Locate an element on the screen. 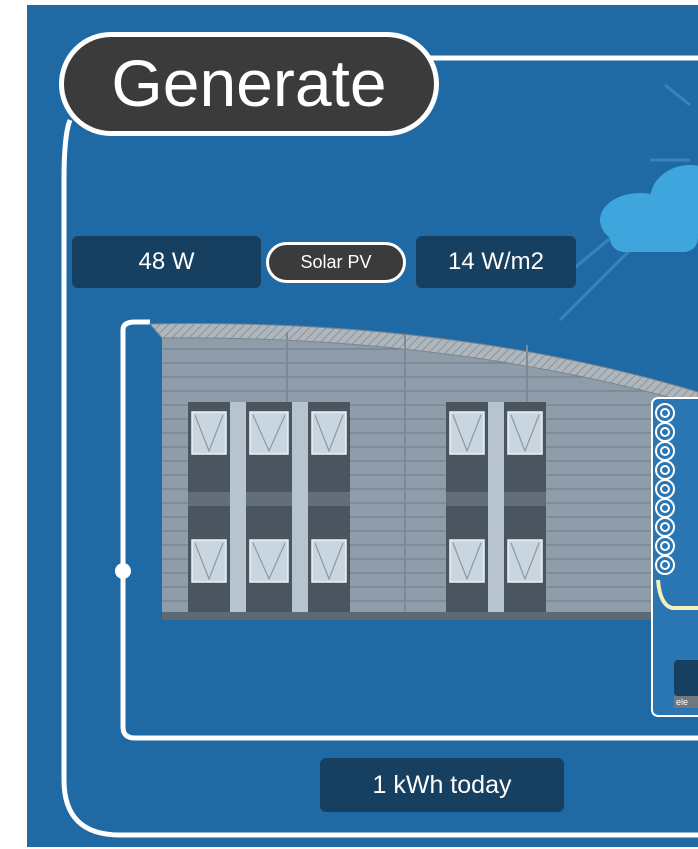 This screenshot has height=849, width=698. energy-today: 1 kWh today is located at coordinates (442, 785).